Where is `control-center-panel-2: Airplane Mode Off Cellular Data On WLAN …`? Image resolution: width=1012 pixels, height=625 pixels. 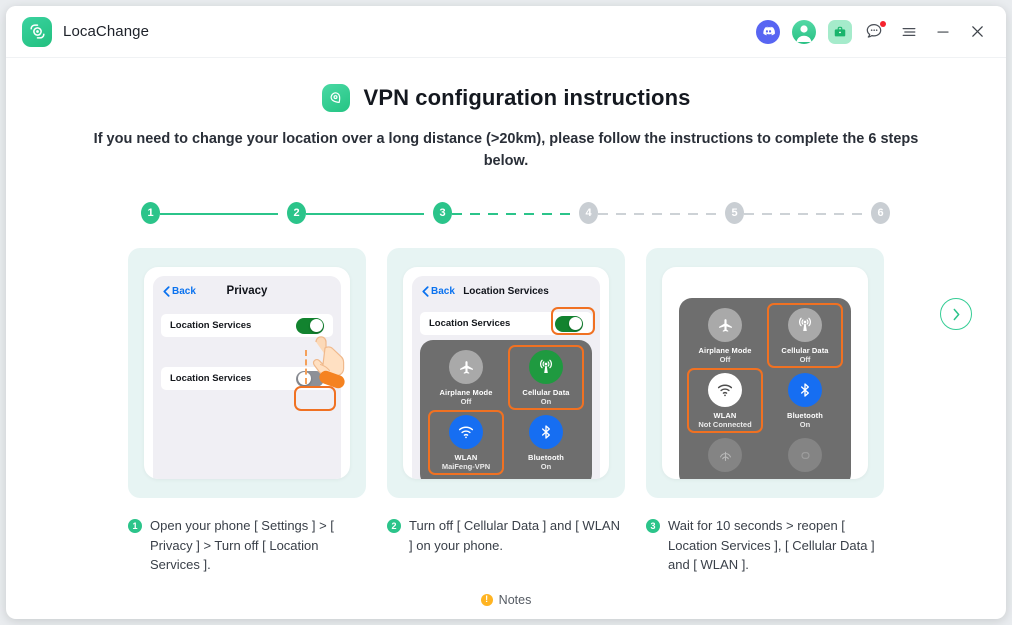 control-center-panel-2: Airplane Mode Off Cellular Data On WLAN … is located at coordinates (506, 409).